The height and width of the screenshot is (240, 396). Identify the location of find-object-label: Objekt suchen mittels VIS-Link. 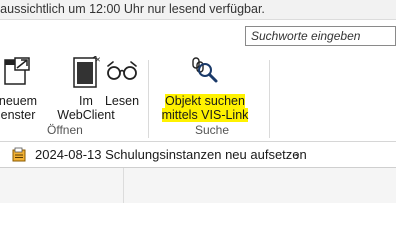
(205, 108).